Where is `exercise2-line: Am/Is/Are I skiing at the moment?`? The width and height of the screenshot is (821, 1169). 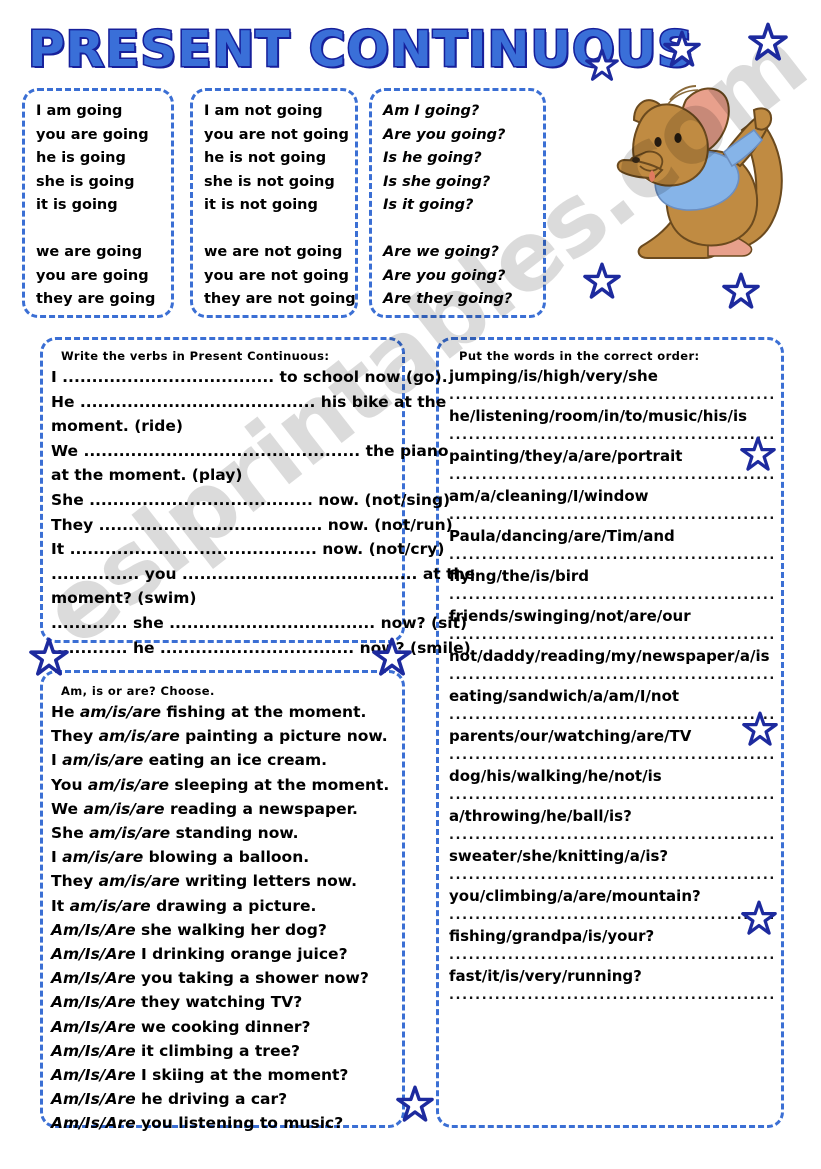 exercise2-line: Am/Is/Are I skiing at the moment? is located at coordinates (223, 1075).